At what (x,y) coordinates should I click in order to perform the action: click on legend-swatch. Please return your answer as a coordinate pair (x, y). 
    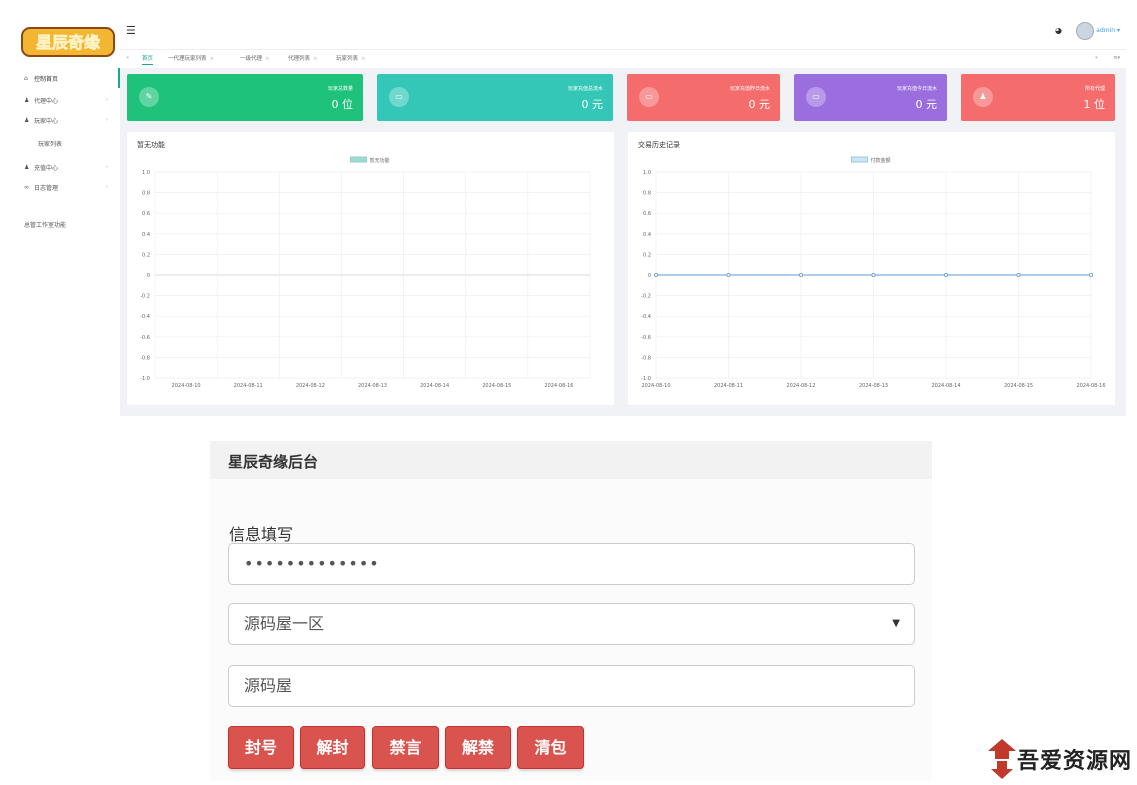
    Looking at the image, I should click on (859, 159).